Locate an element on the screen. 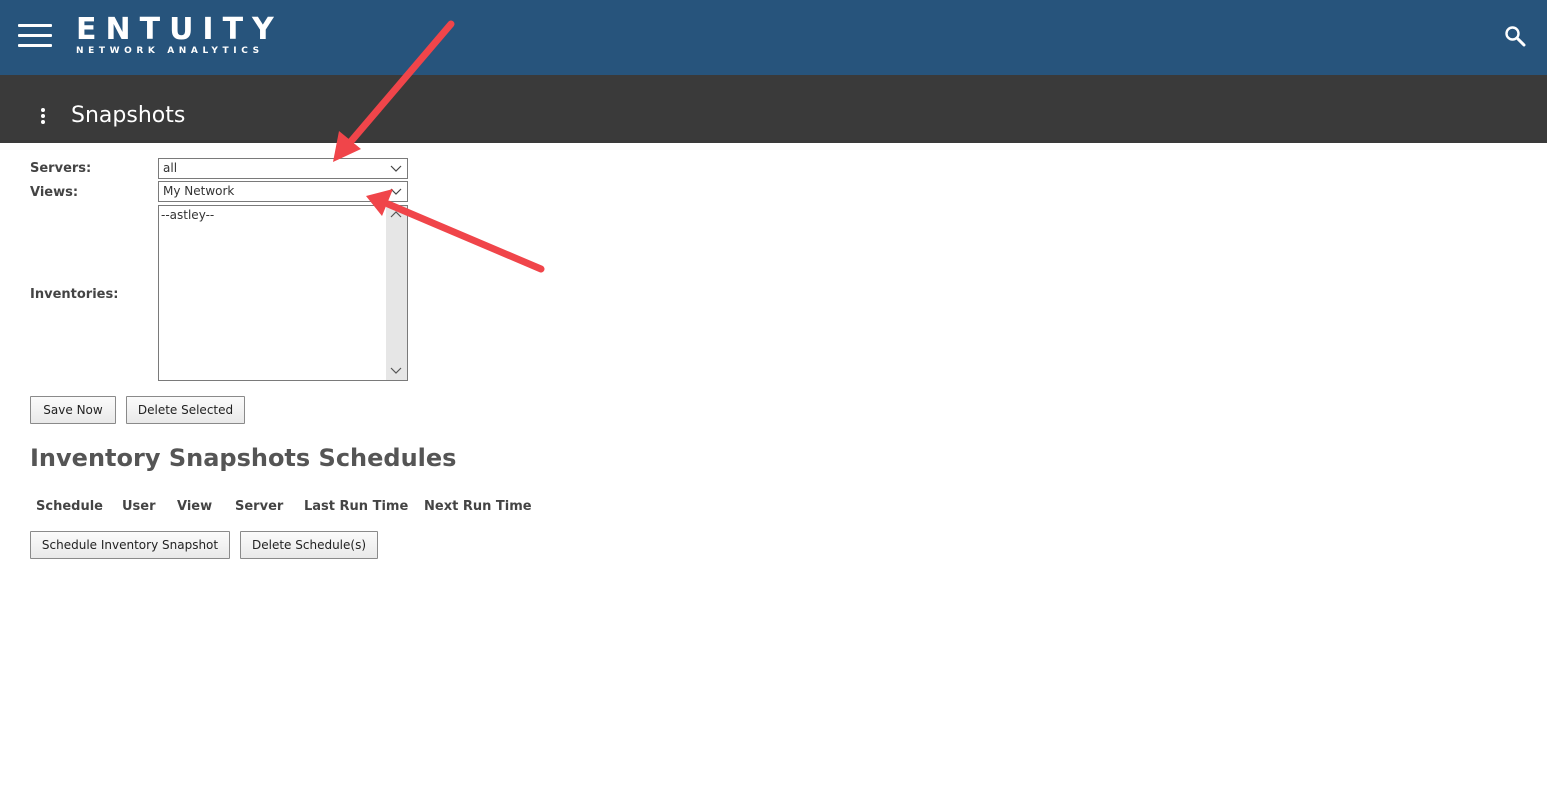 This screenshot has width=1547, height=792. views-select: My Network is located at coordinates (283, 191).